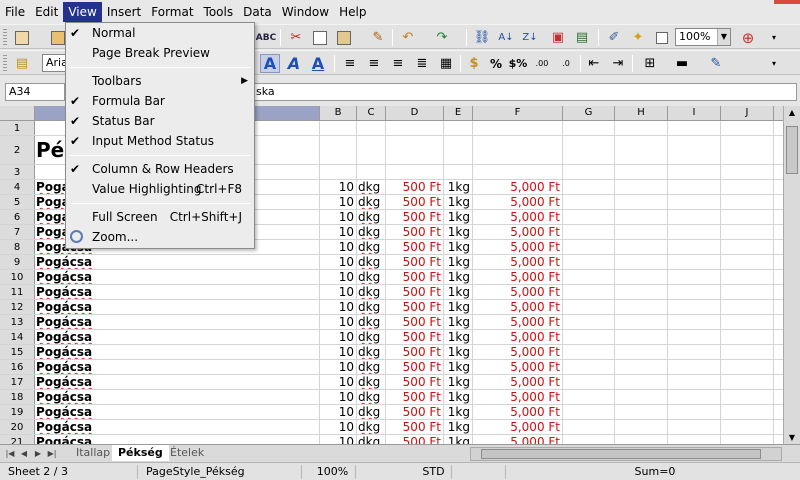 The image size is (800, 480). Describe the element at coordinates (17, 217) in the screenshot. I see `row-header: 6` at that location.